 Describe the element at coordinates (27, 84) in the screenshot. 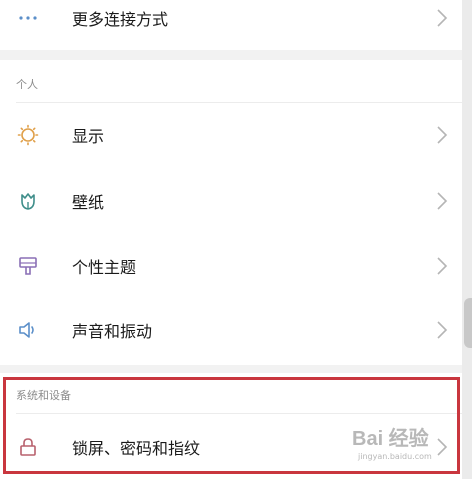

I see `personal-header: 个人` at that location.